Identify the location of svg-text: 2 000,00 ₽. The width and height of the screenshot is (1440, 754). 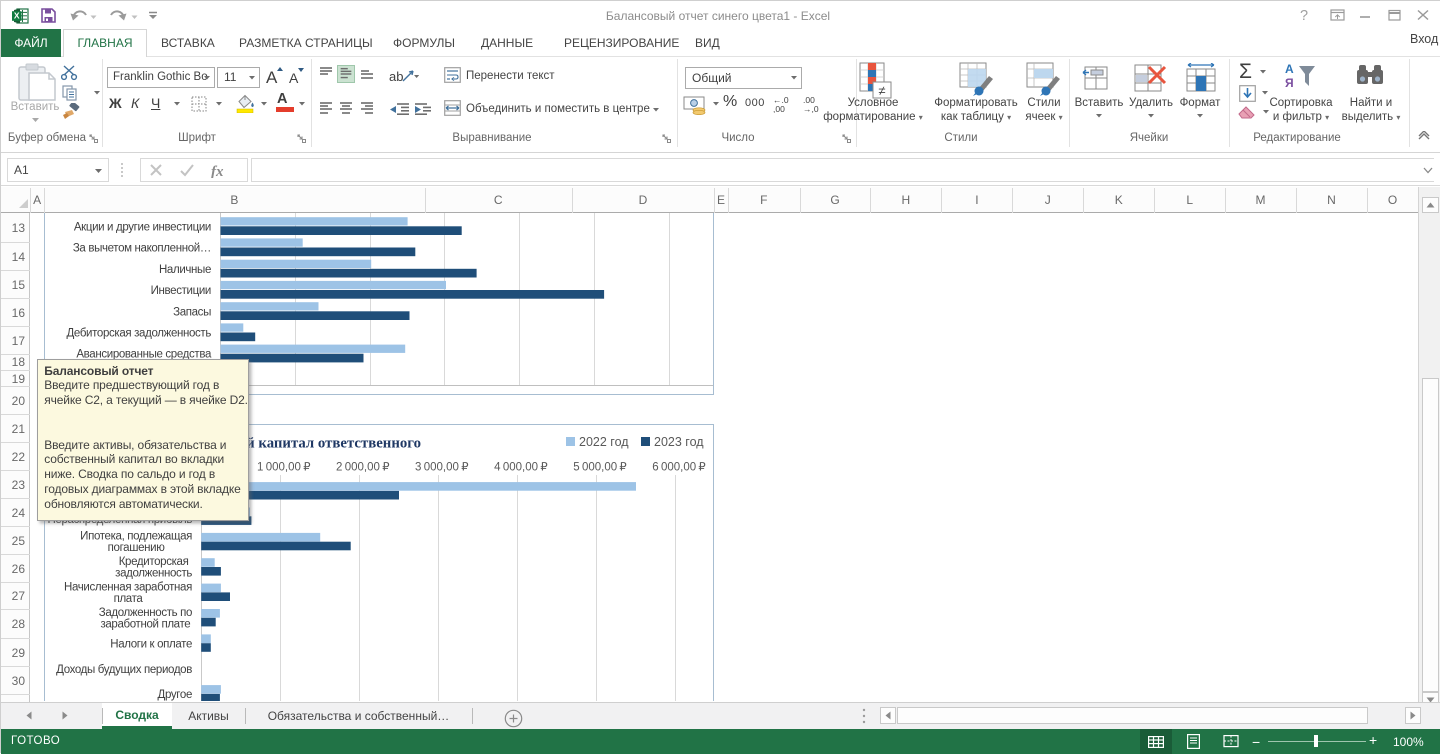
(363, 468).